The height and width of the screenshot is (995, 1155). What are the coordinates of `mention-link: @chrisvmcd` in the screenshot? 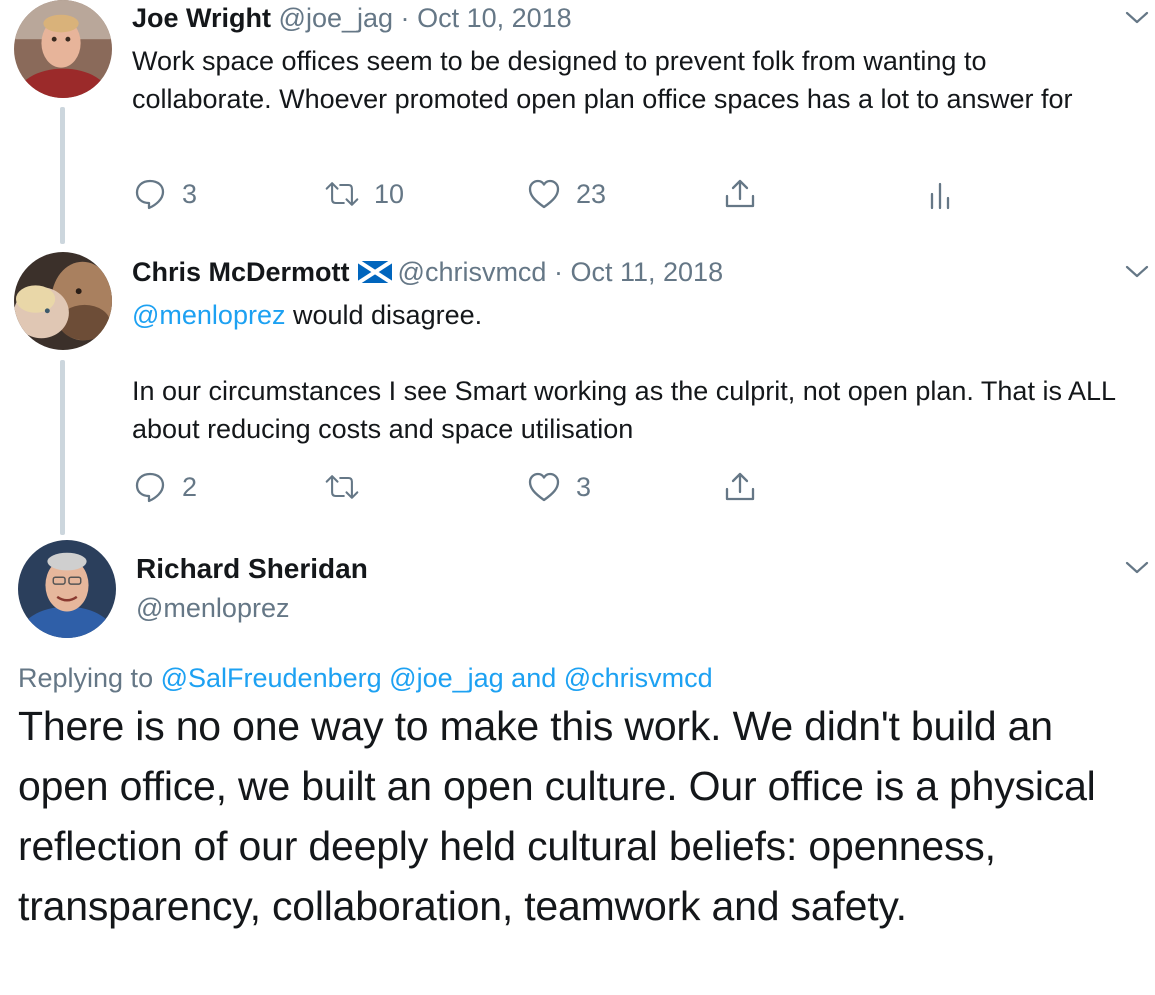 It's located at (638, 678).